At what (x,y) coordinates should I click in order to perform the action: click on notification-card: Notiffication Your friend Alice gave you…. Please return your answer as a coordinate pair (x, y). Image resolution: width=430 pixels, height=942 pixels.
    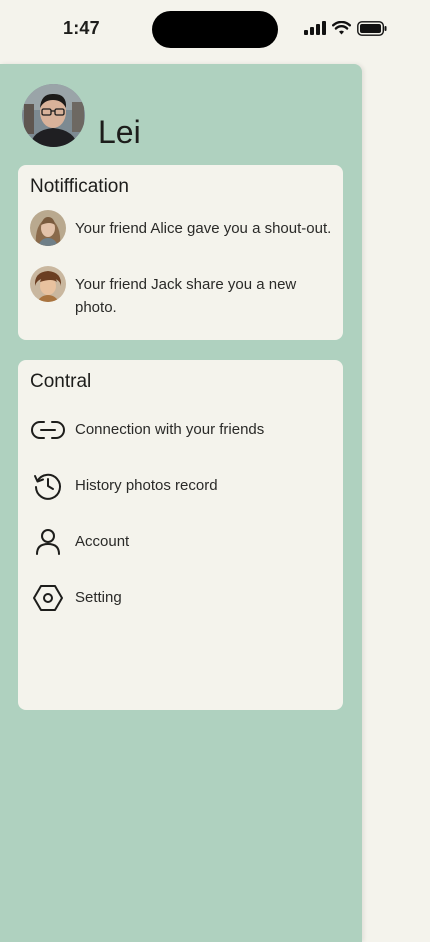
    Looking at the image, I should click on (180, 252).